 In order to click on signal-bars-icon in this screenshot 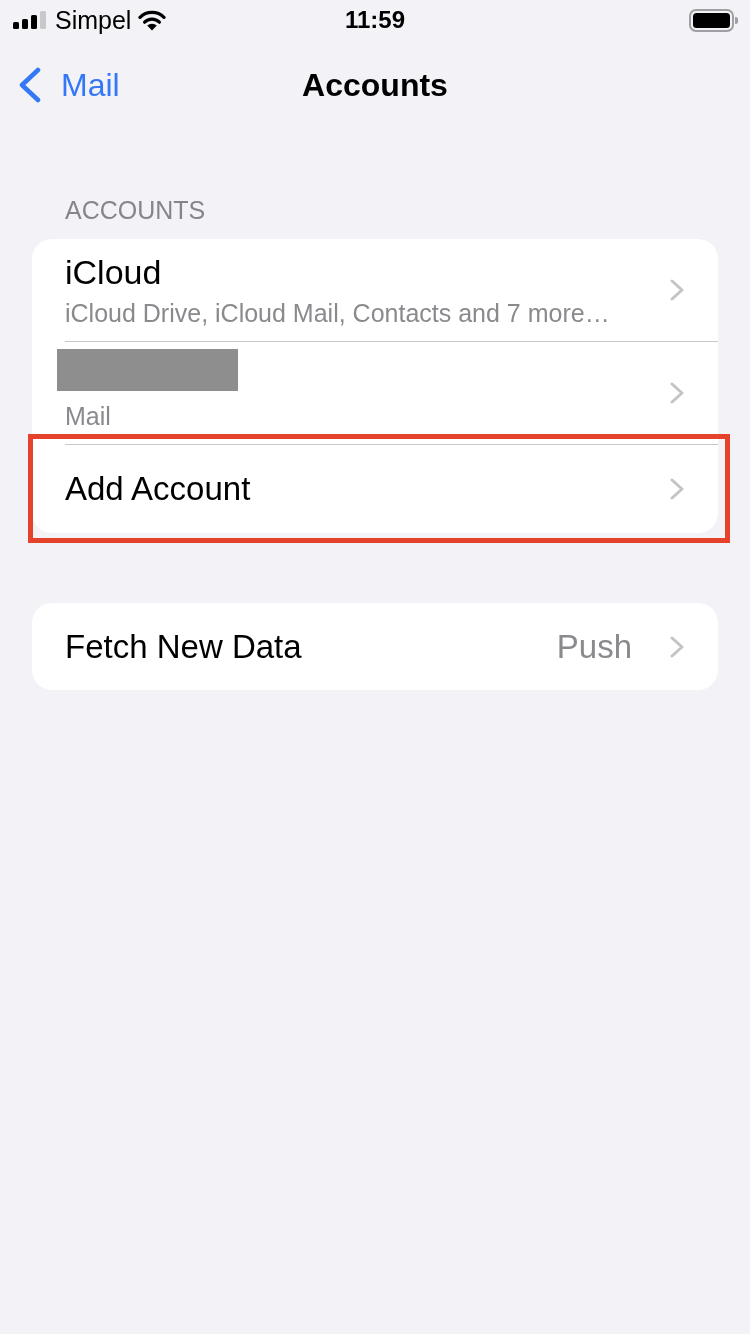, I will do `click(30, 20)`.